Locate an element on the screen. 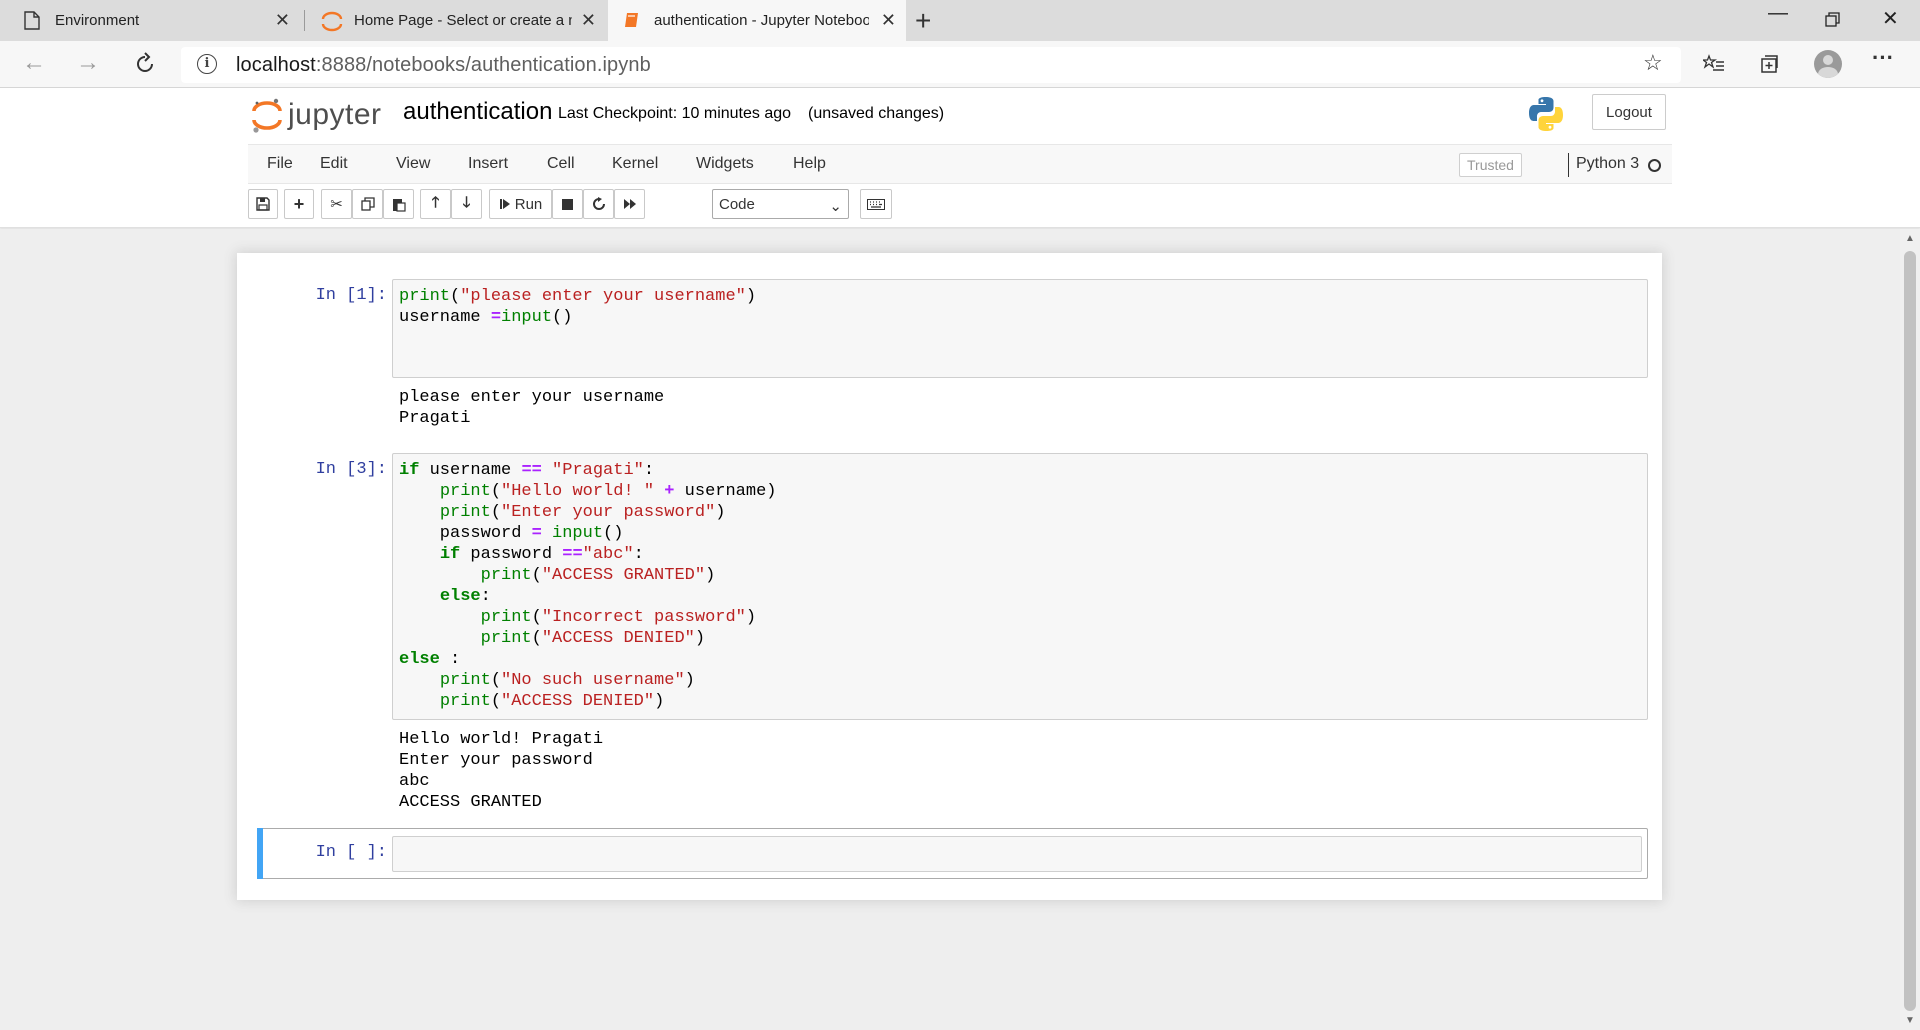  restart-run-all-button is located at coordinates (629, 204).